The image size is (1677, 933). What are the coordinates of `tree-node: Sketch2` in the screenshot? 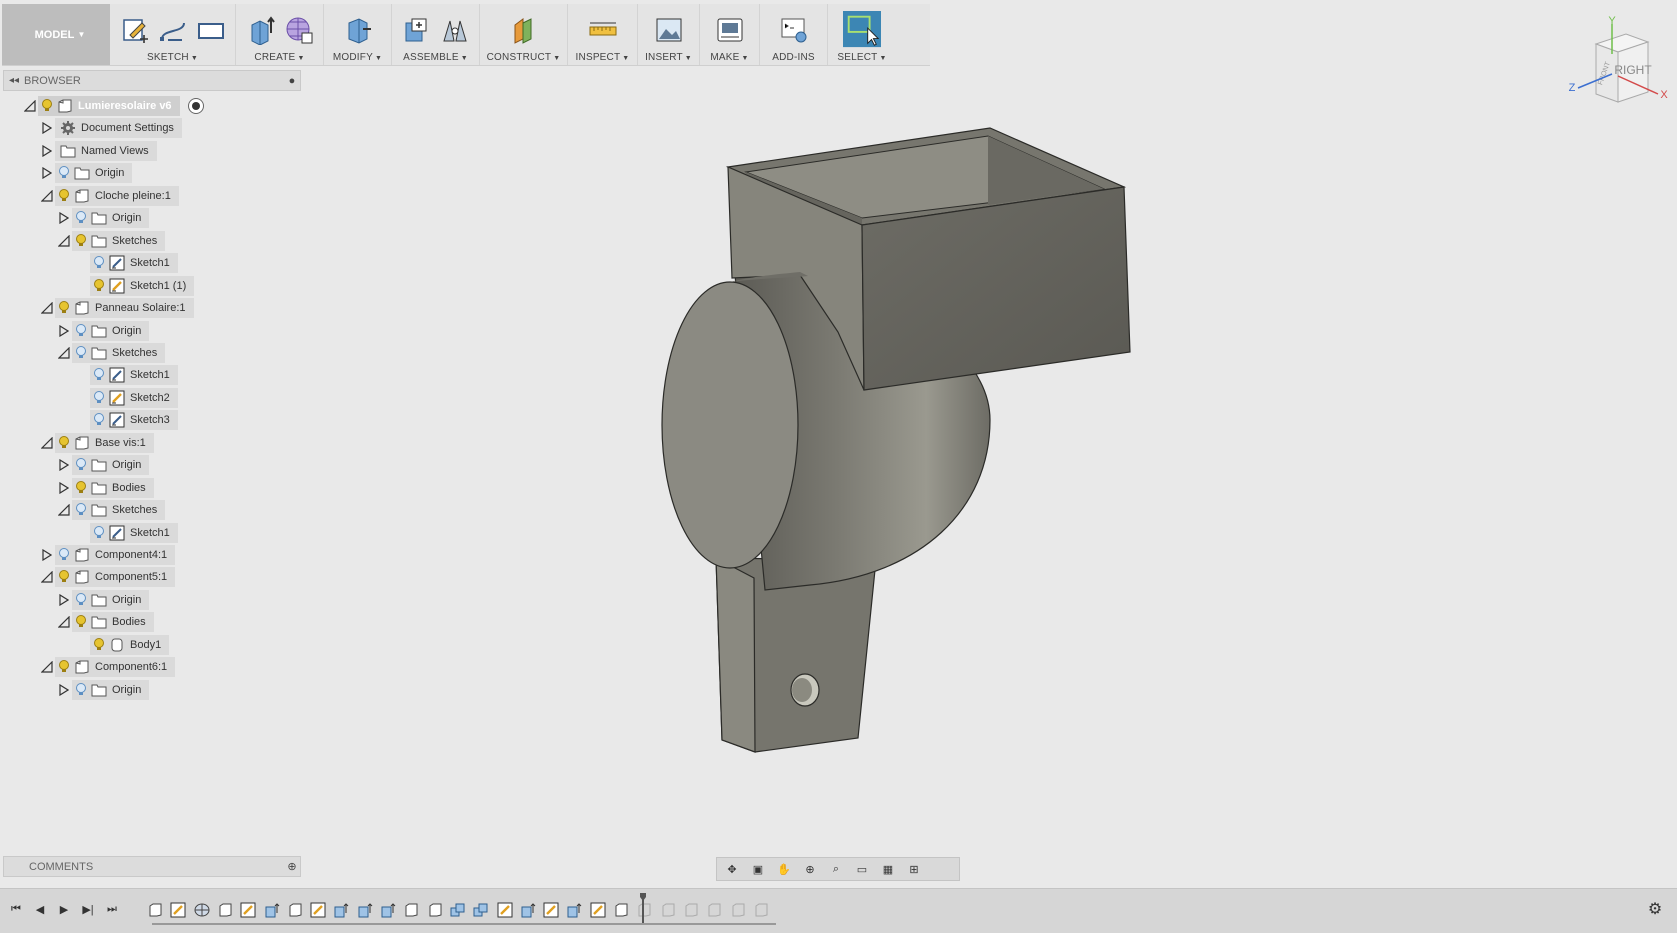 It's located at (134, 397).